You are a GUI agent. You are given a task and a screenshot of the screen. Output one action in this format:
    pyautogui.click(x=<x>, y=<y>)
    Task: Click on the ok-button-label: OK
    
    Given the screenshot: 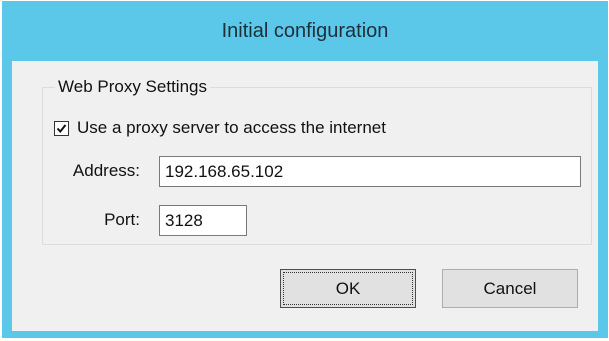 What is the action you would take?
    pyautogui.click(x=348, y=288)
    